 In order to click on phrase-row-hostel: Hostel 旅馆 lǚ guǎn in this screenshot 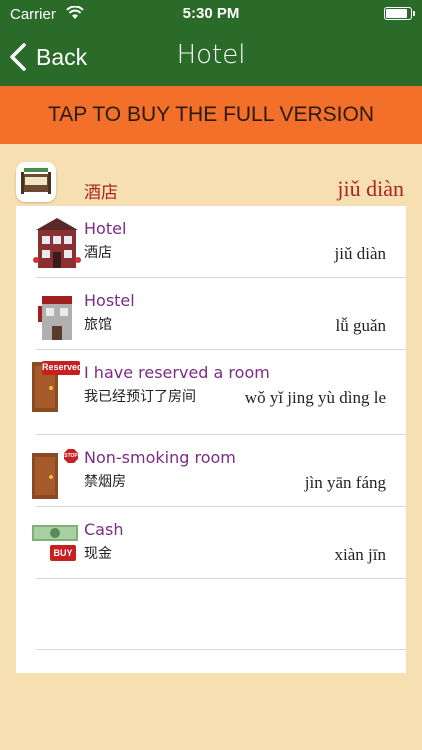, I will do `click(211, 314)`.